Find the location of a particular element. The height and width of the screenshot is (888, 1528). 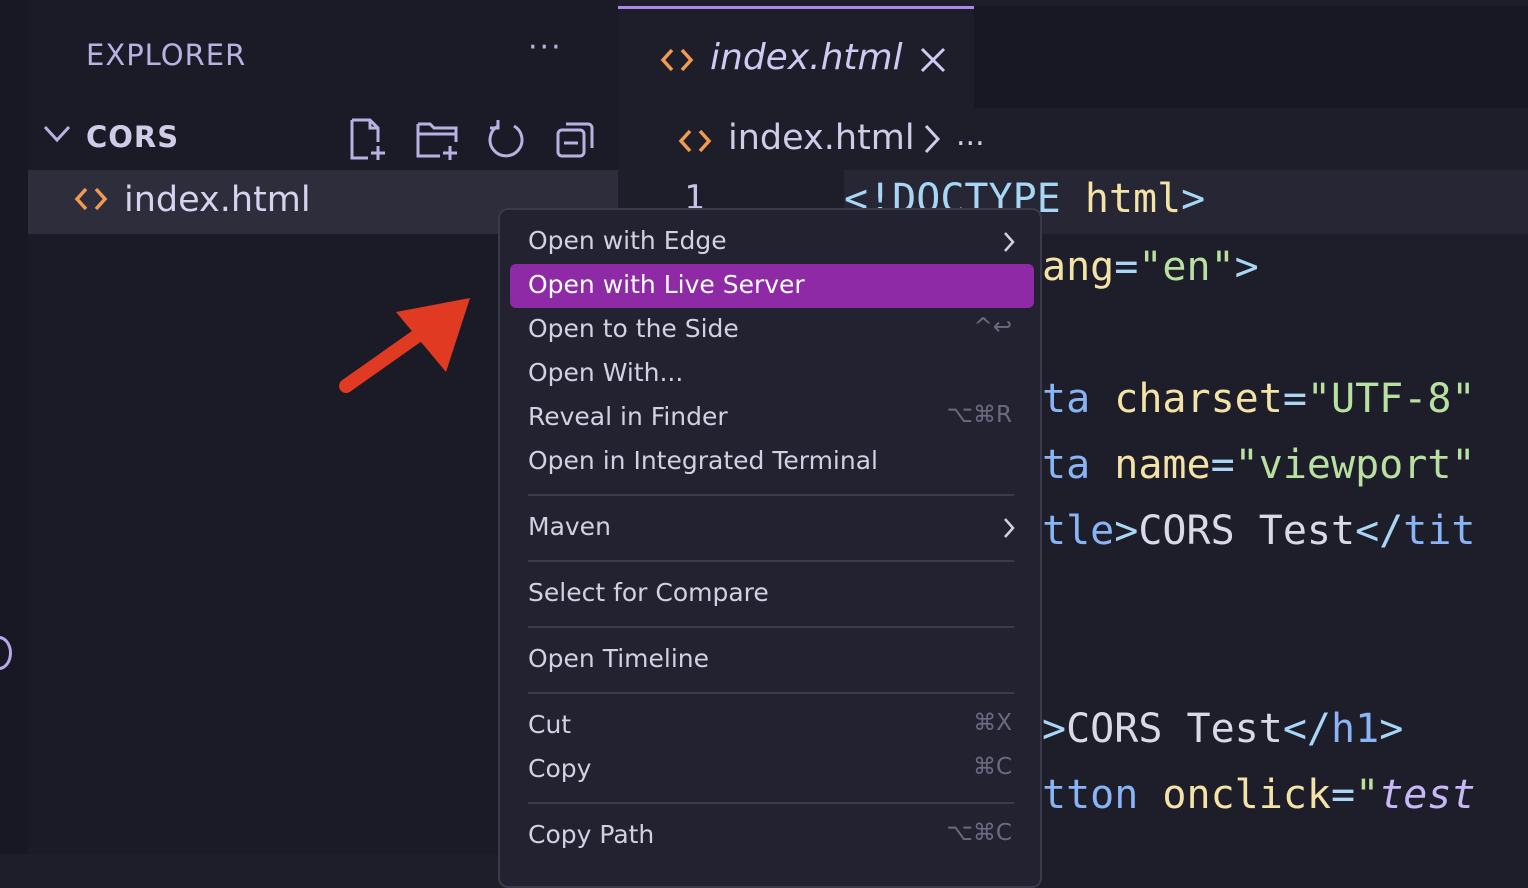

menu-item-select-for-compare: Select for Compare is located at coordinates (772, 594).